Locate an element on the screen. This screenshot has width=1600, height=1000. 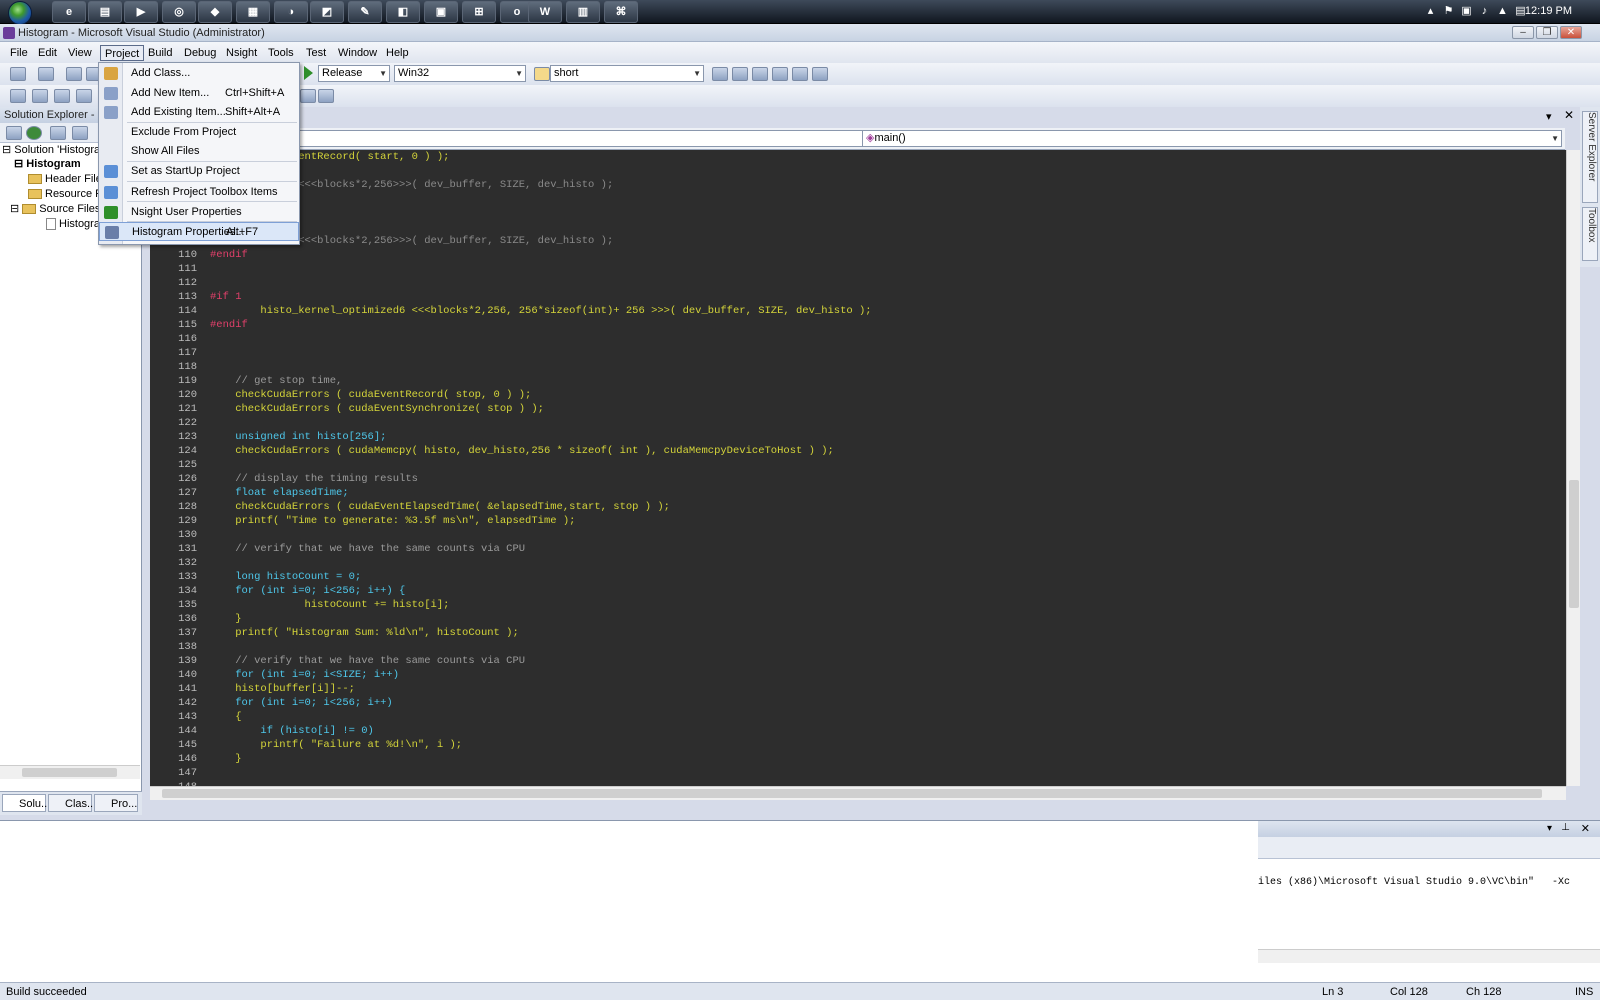
comment-icon is located at coordinates (62, 96).